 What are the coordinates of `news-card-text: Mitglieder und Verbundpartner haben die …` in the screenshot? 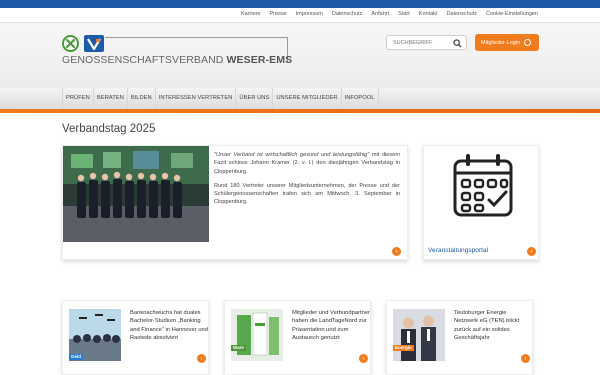 It's located at (331, 325).